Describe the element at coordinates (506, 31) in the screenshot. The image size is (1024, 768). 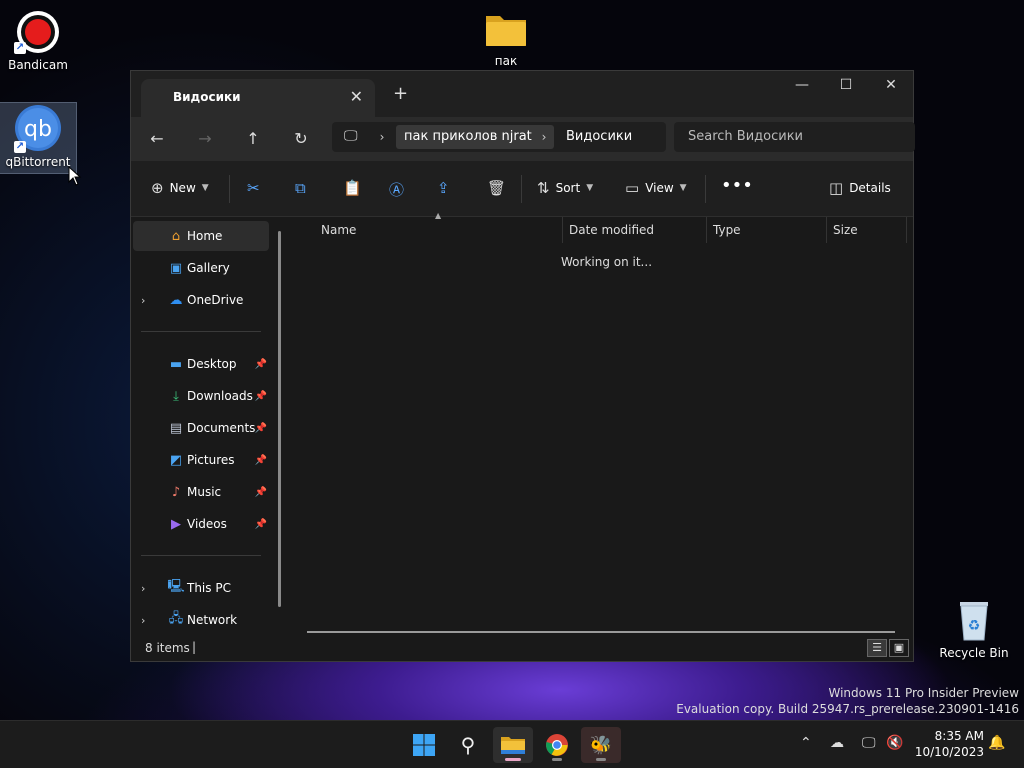
I see `folder-icon` at that location.